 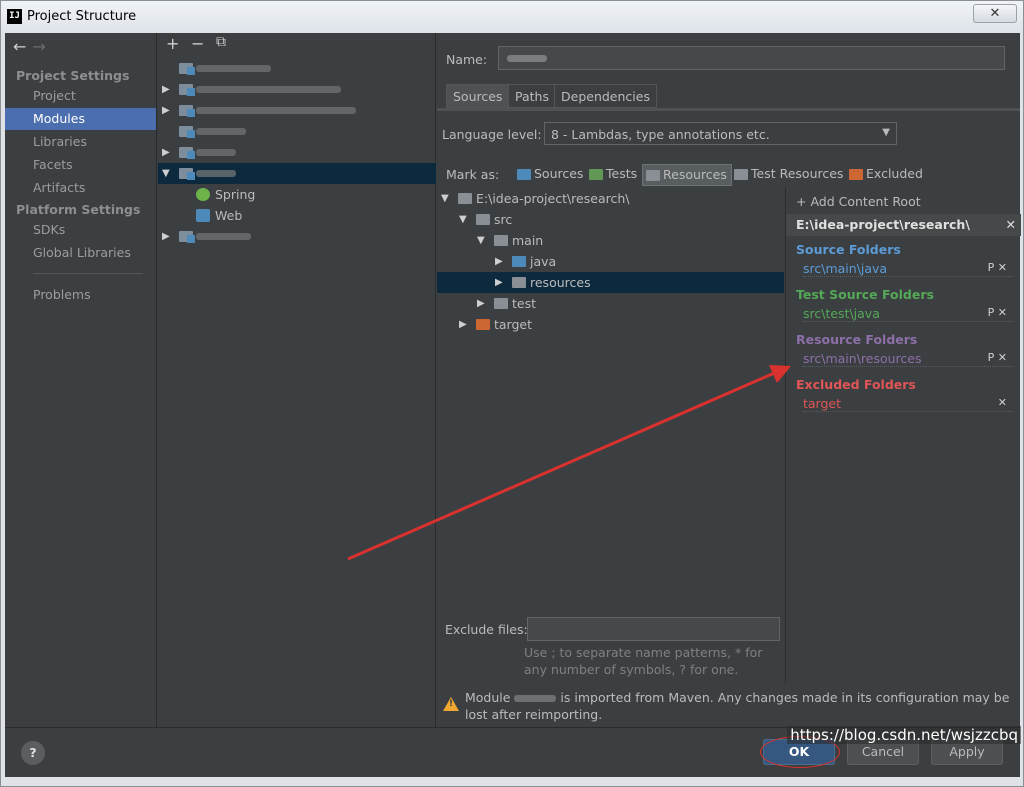 What do you see at coordinates (563, 465) in the screenshot?
I see `arrow-shaft` at bounding box center [563, 465].